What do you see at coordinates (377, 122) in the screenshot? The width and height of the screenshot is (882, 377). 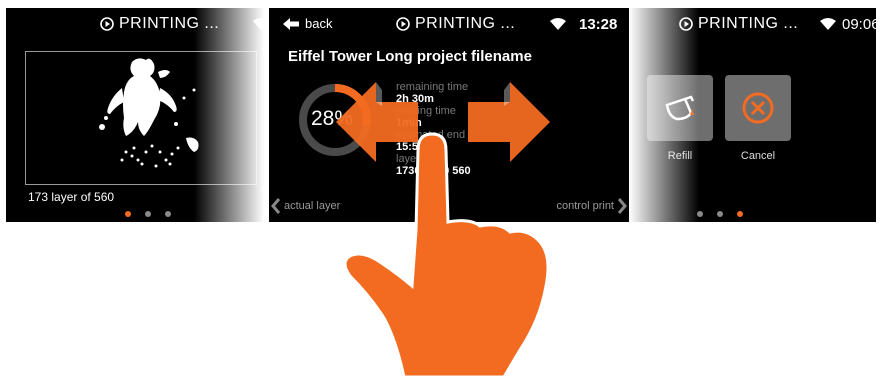 I see `arrow-left-icon` at bounding box center [377, 122].